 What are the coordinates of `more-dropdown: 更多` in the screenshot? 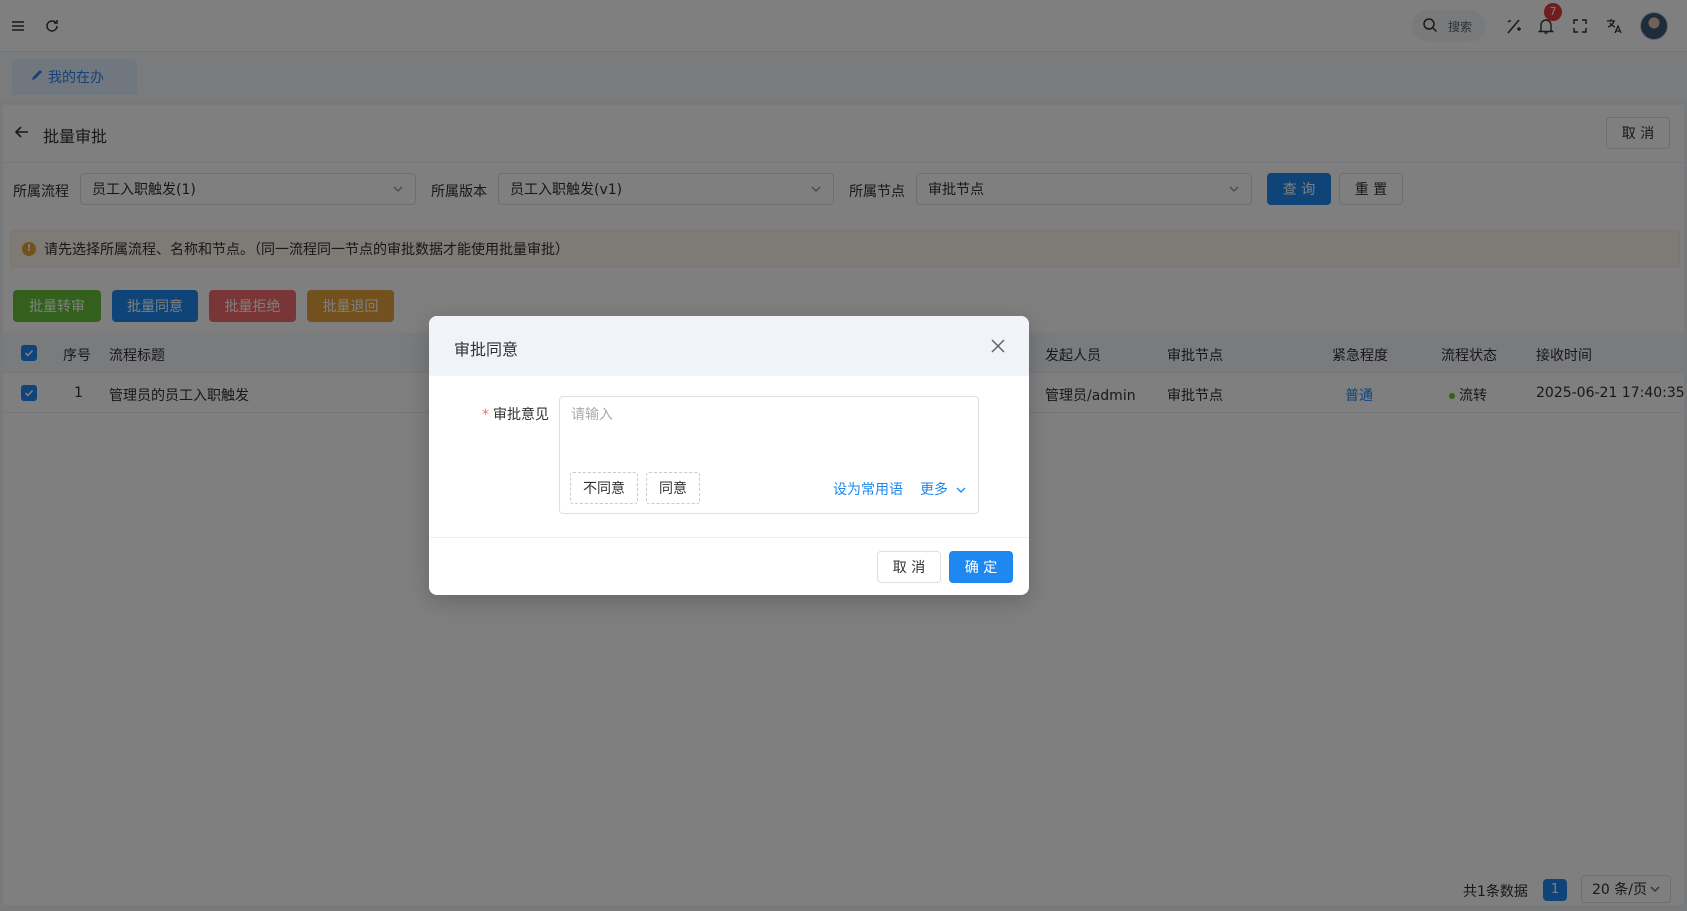 It's located at (943, 489).